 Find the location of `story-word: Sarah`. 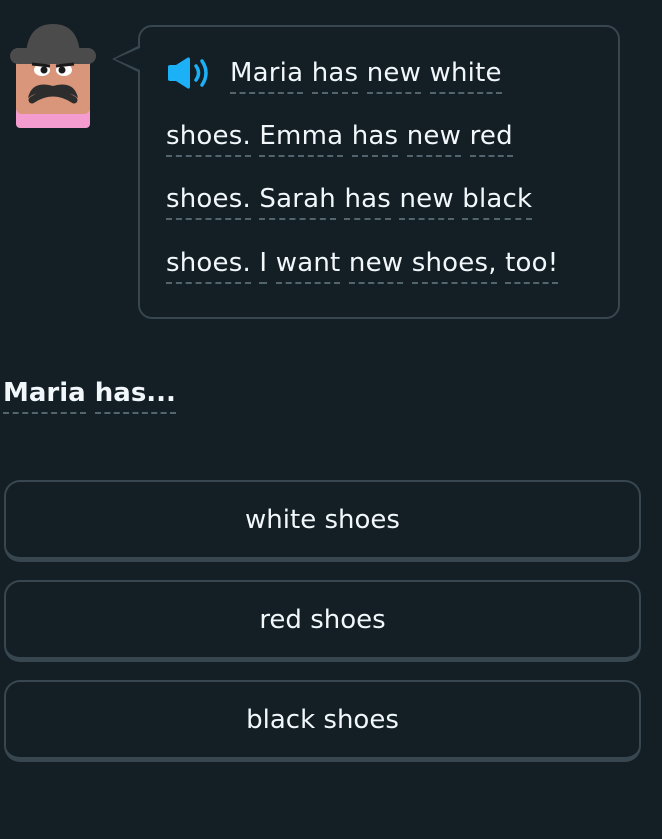

story-word: Sarah is located at coordinates (297, 202).